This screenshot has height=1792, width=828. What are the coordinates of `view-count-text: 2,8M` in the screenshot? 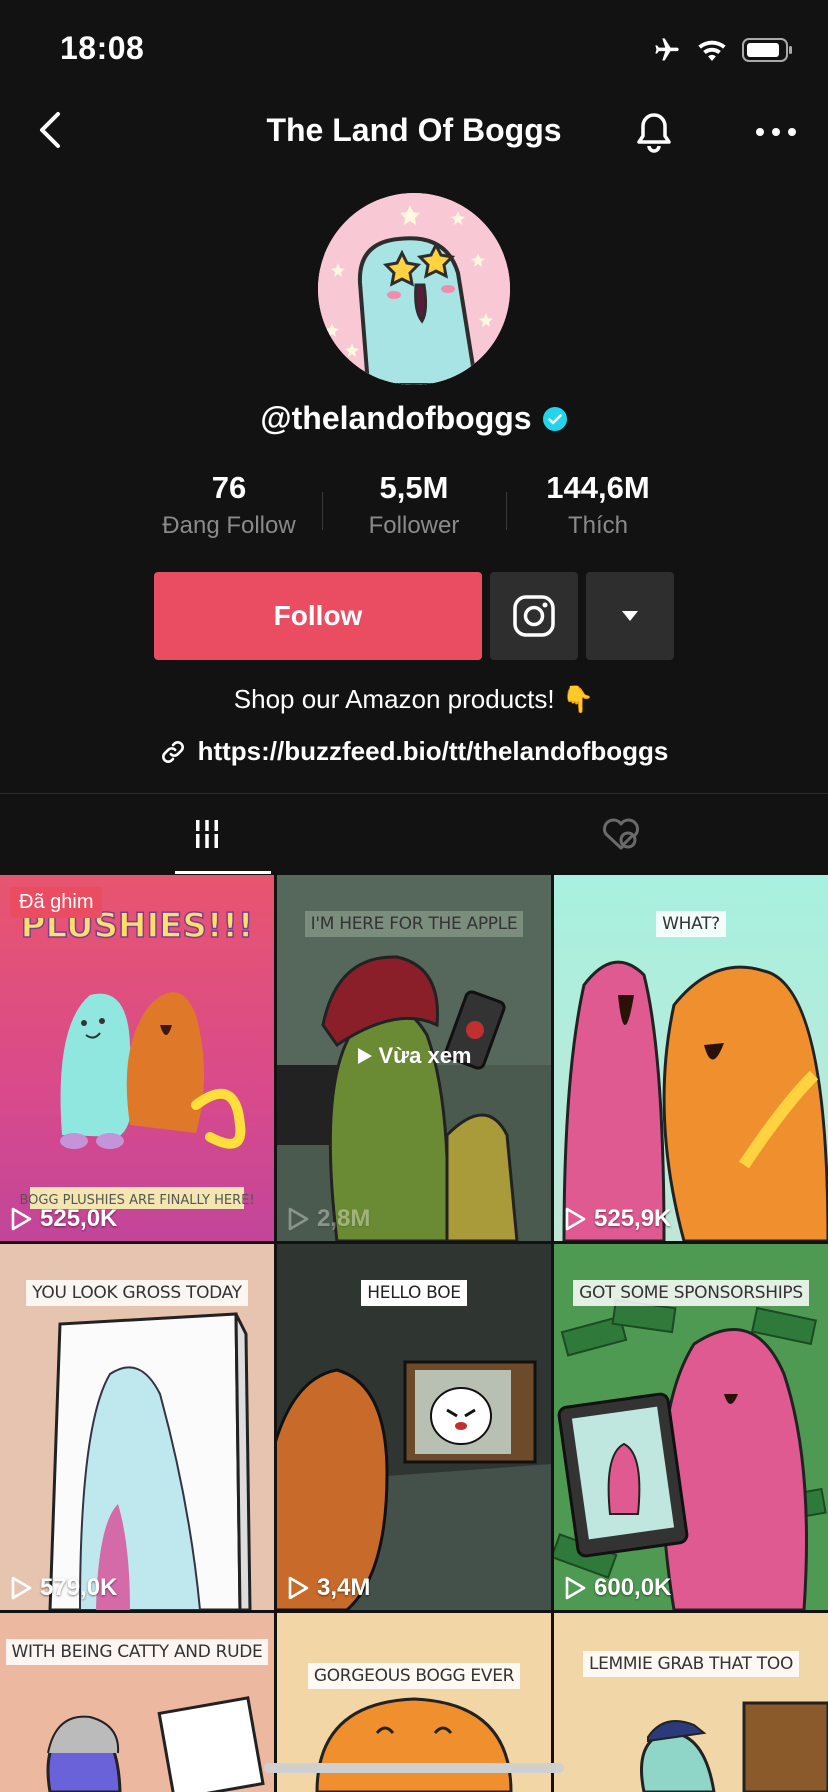 It's located at (344, 1218).